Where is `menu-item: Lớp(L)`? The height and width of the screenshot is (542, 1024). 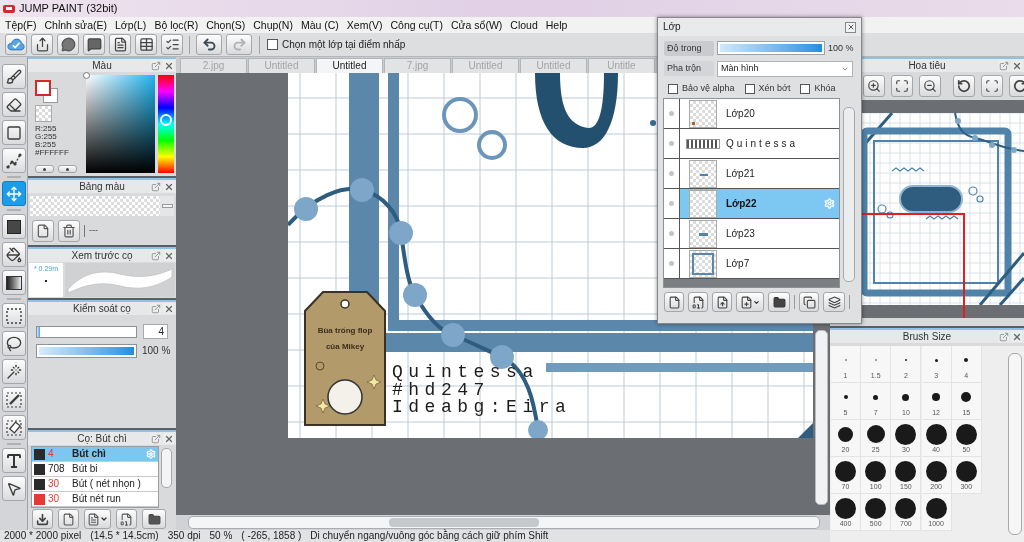 menu-item: Lớp(L) is located at coordinates (130, 25).